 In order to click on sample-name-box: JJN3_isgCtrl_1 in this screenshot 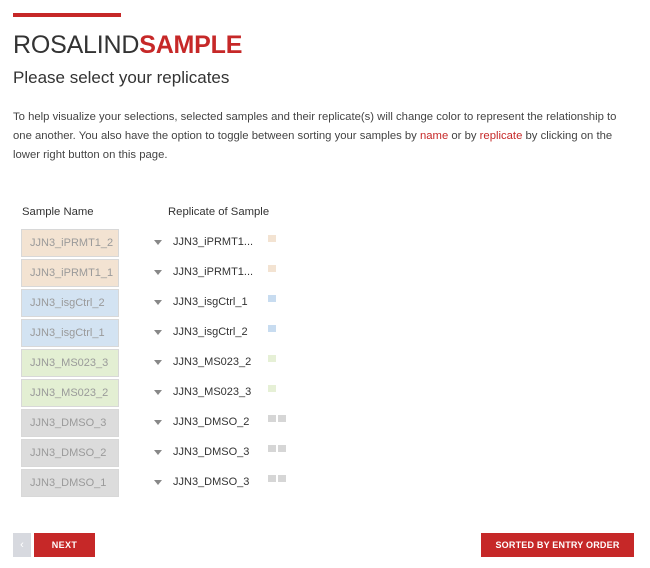, I will do `click(70, 333)`.